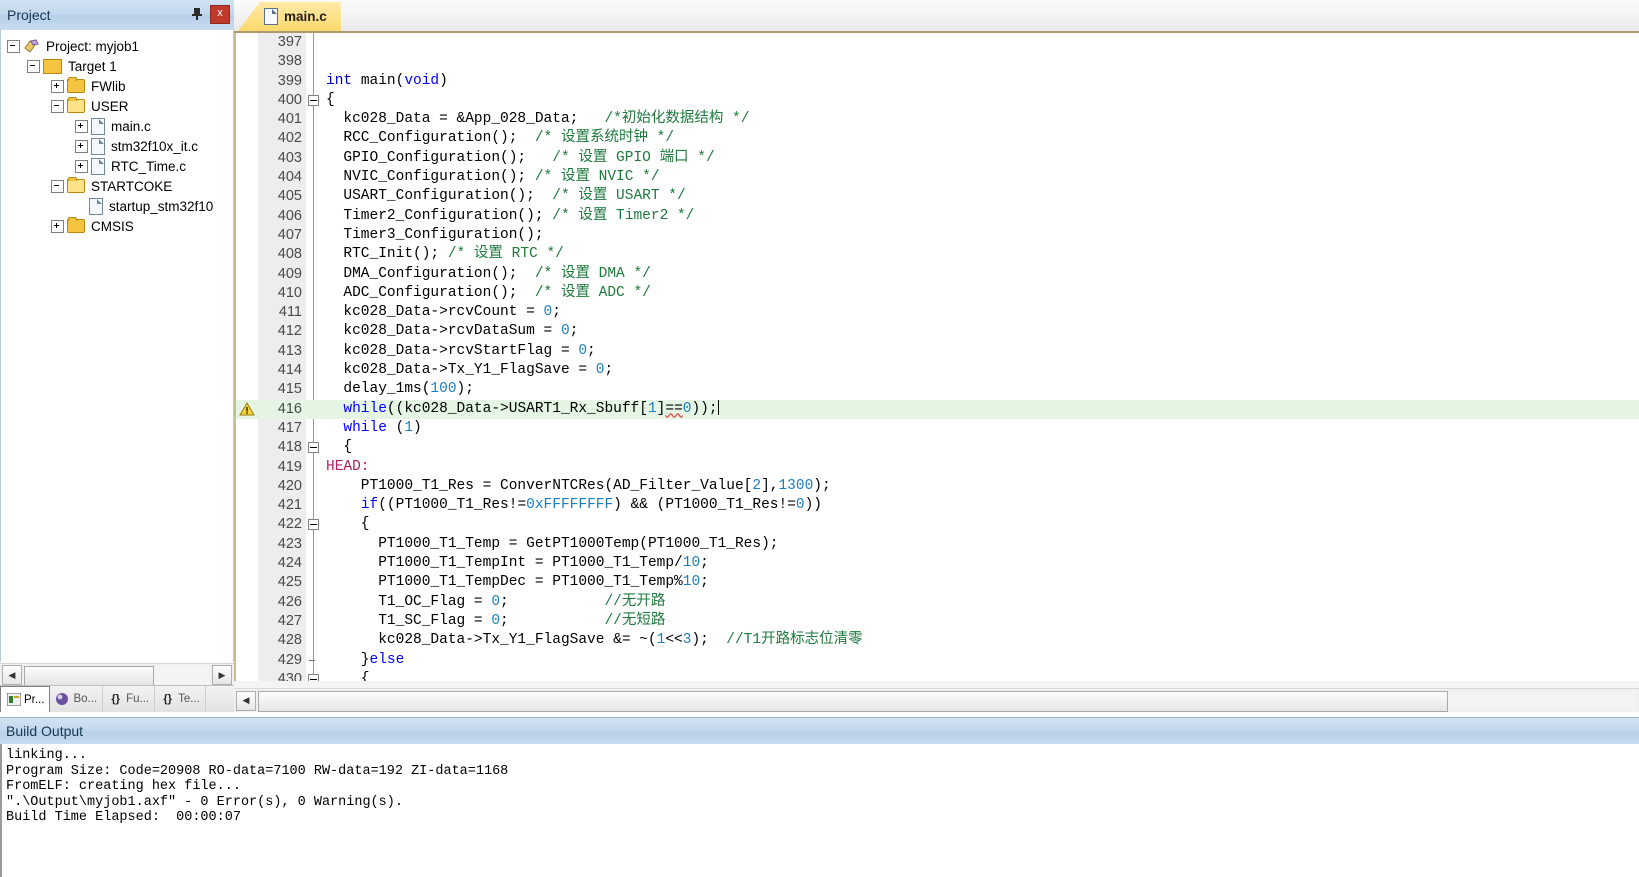 The image size is (1639, 877). I want to click on line-number: 397, so click(289, 42).